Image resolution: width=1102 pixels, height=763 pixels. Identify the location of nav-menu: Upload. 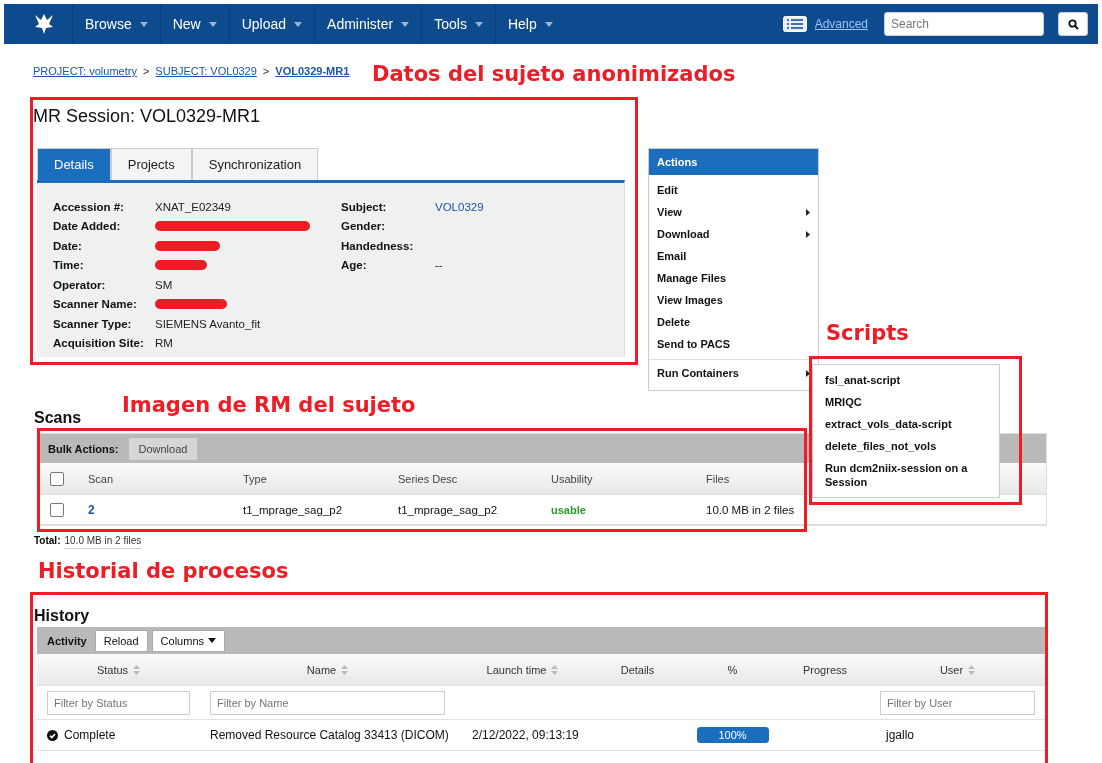
(271, 24).